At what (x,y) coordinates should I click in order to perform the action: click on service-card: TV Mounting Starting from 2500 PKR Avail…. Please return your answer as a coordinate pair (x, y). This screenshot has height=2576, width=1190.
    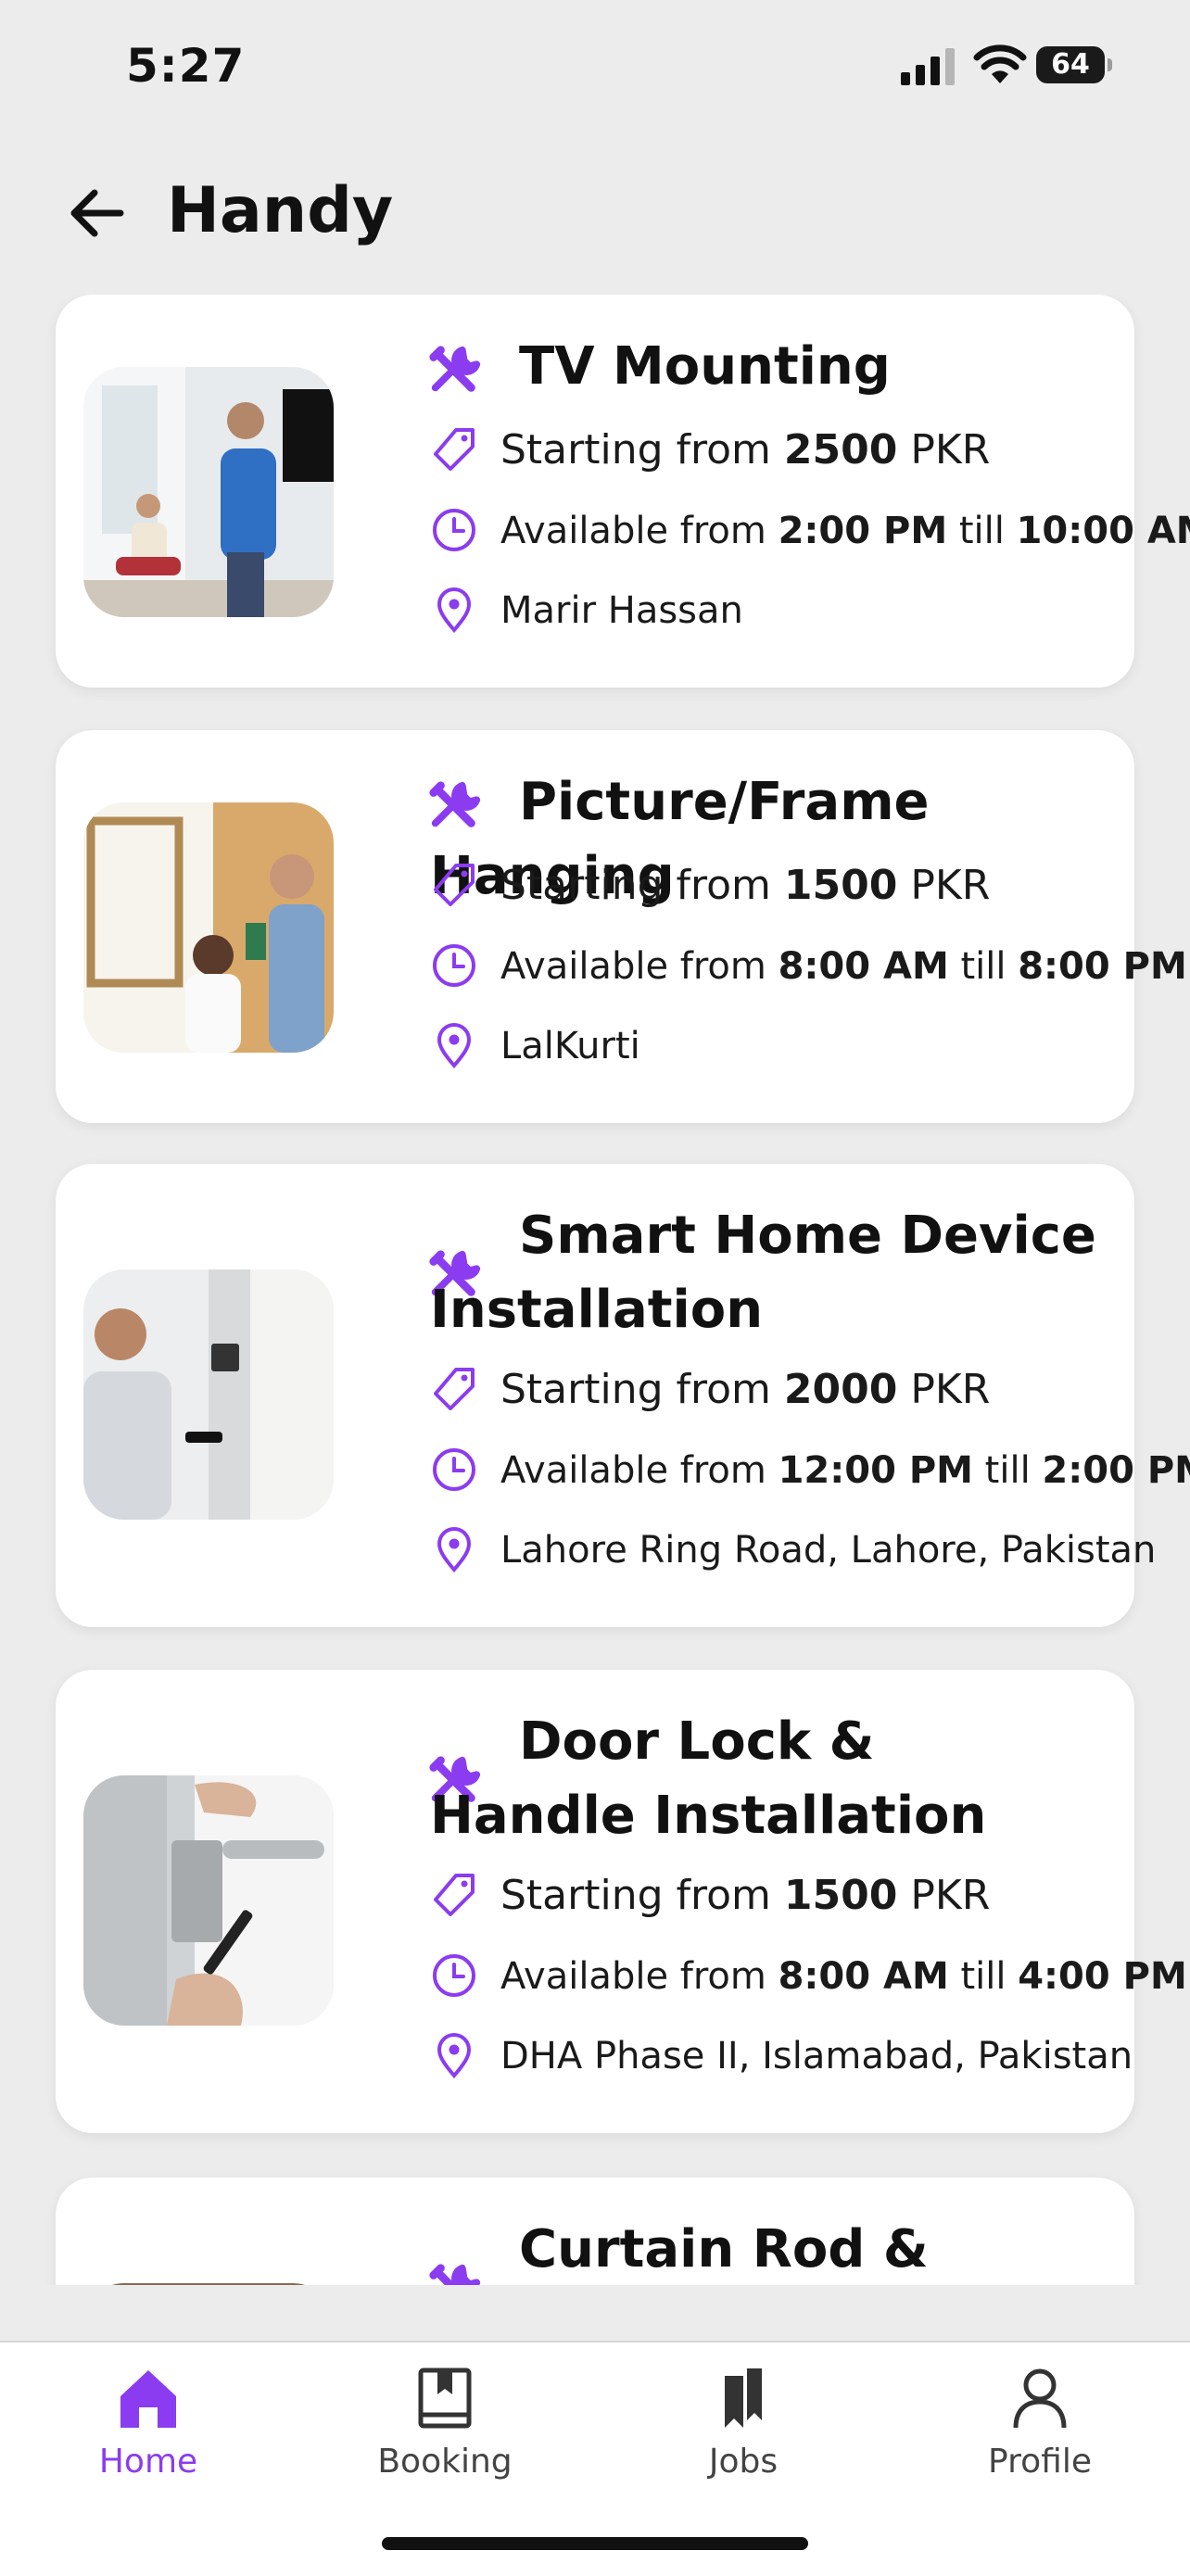
    Looking at the image, I should click on (623, 492).